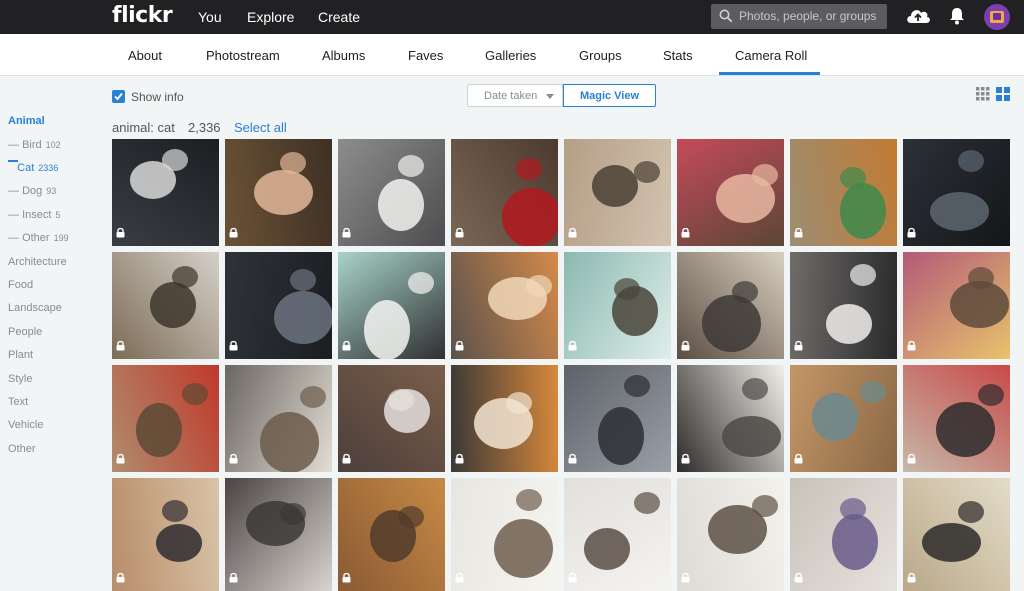 This screenshot has height=591, width=1024. I want to click on sidebar-item-bird: — Bird 102, so click(34, 145).